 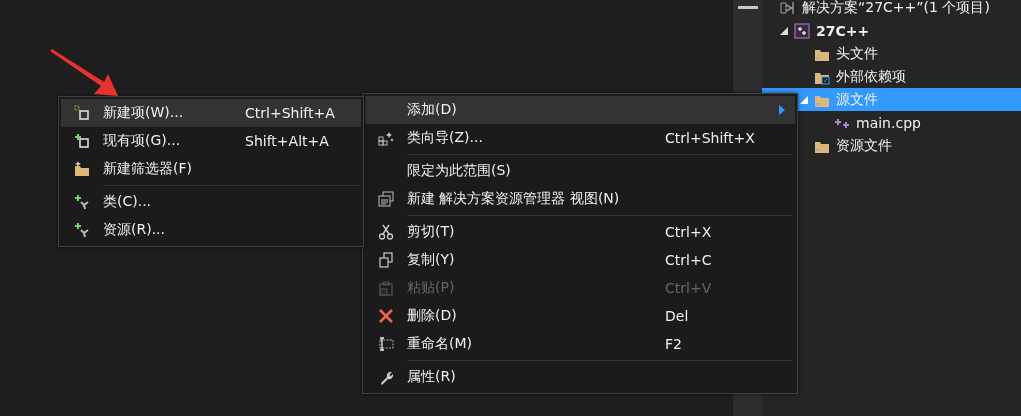 I want to click on menu-item: 复制(Y) Ctrl+C, so click(x=580, y=260).